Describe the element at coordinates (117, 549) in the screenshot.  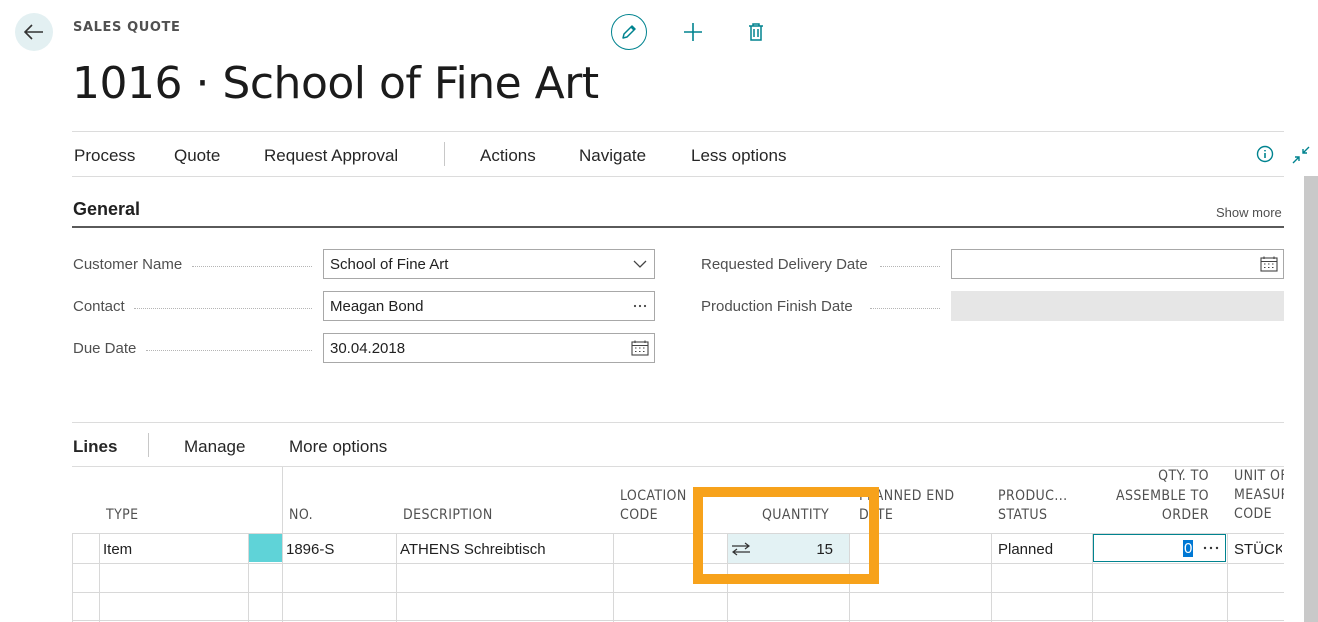
I see `cell-type: Item` at that location.